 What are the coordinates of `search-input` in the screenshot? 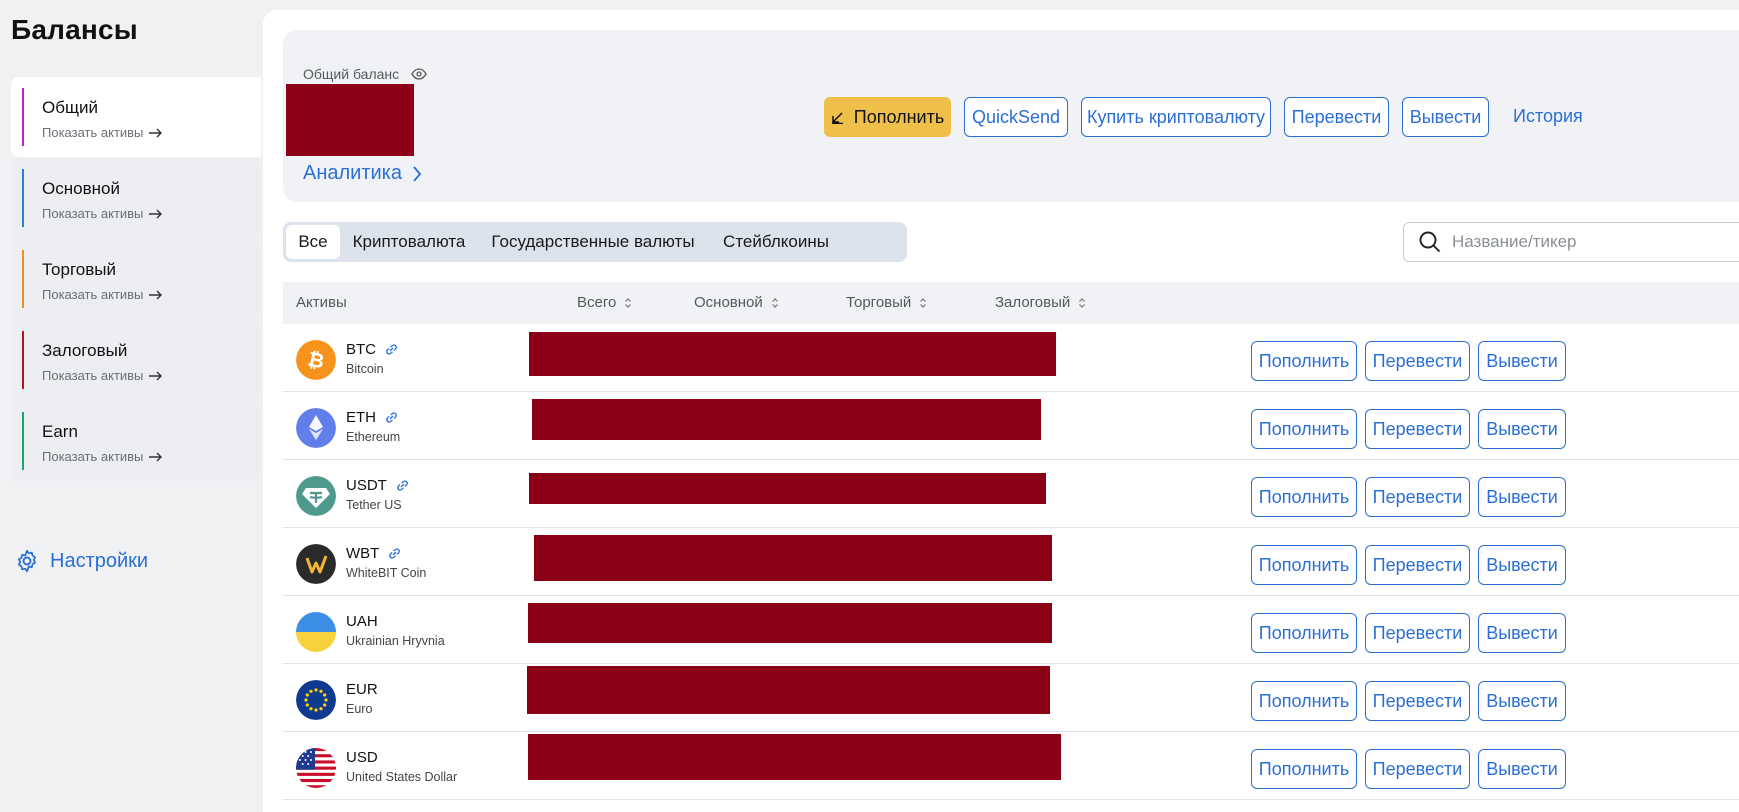 It's located at (1582, 242).